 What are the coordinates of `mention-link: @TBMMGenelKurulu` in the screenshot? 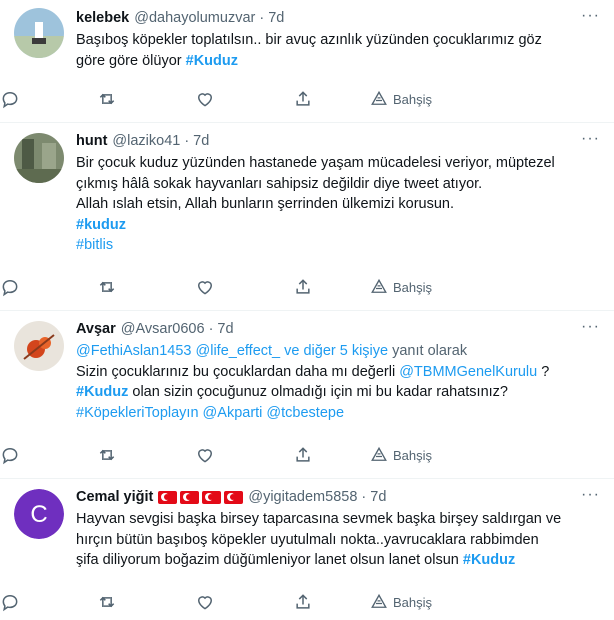 It's located at (468, 372).